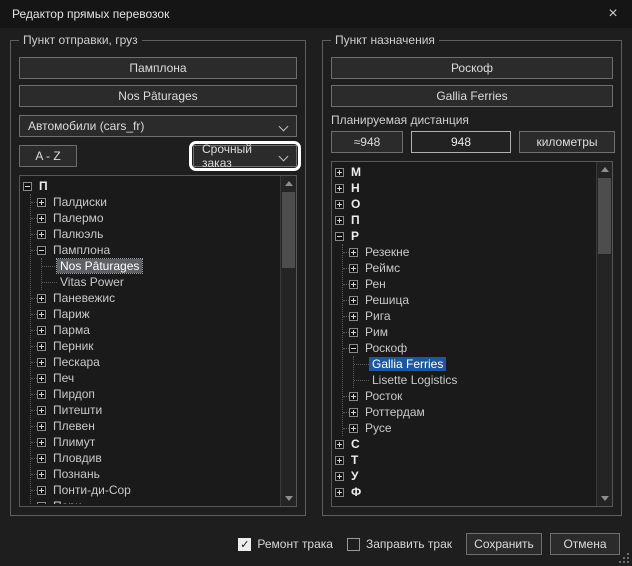  Describe the element at coordinates (474, 380) in the screenshot. I see `tree-item: Lisette Logistics` at that location.